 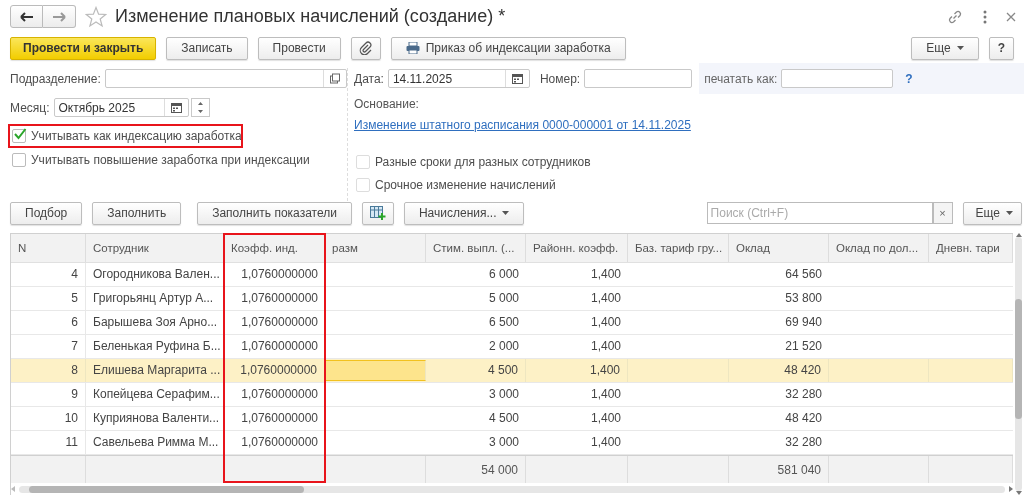 I want to click on row-number: 6, so click(x=48, y=322).